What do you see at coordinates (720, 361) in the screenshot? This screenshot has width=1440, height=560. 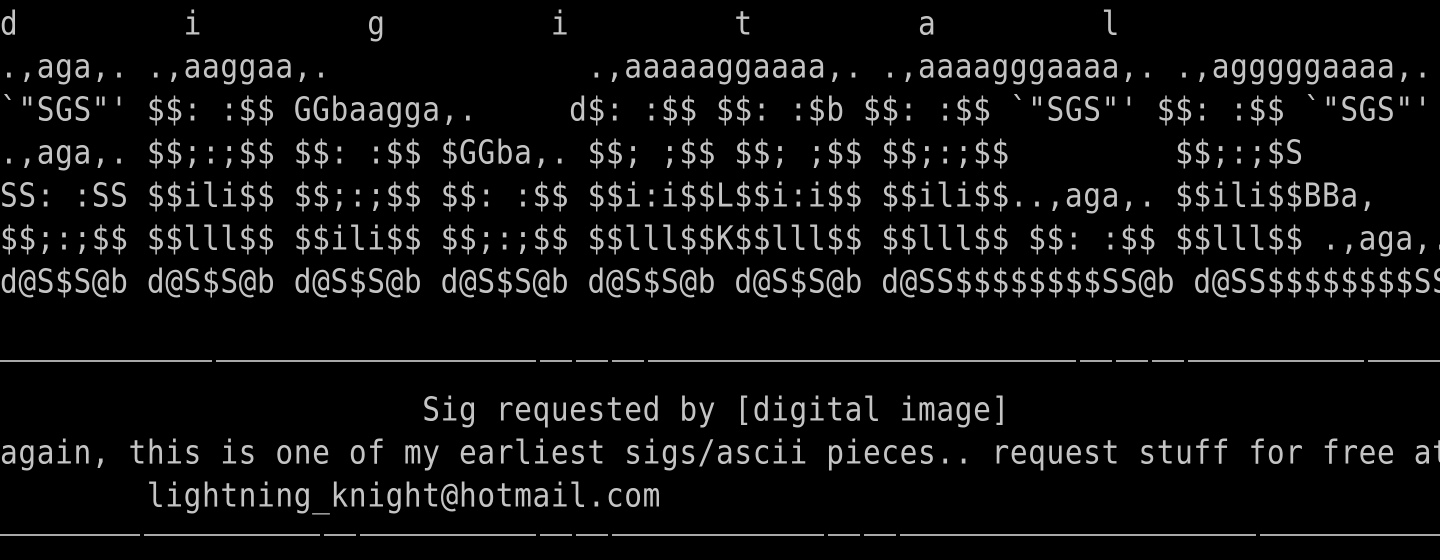 I see `top-divider-rule` at bounding box center [720, 361].